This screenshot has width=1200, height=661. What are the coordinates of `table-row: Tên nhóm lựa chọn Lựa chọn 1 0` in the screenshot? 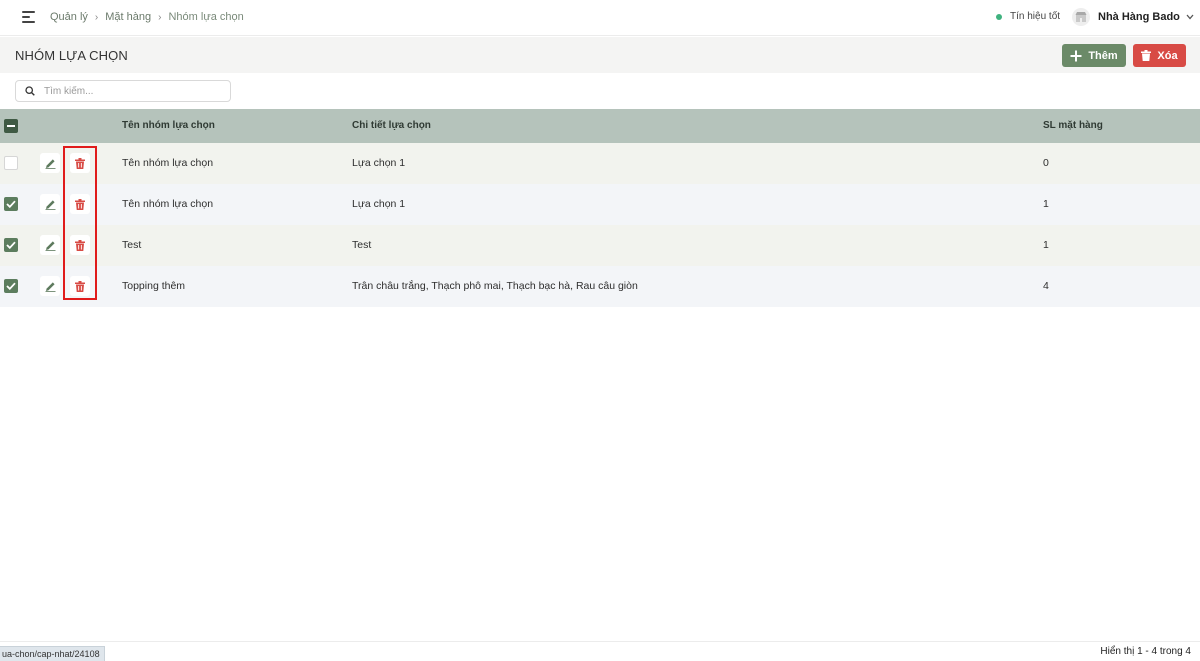 It's located at (600, 163).